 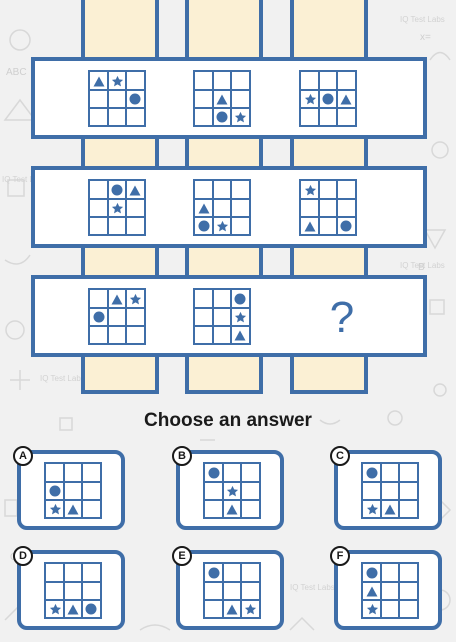 What do you see at coordinates (182, 456) in the screenshot?
I see `option-label: B` at bounding box center [182, 456].